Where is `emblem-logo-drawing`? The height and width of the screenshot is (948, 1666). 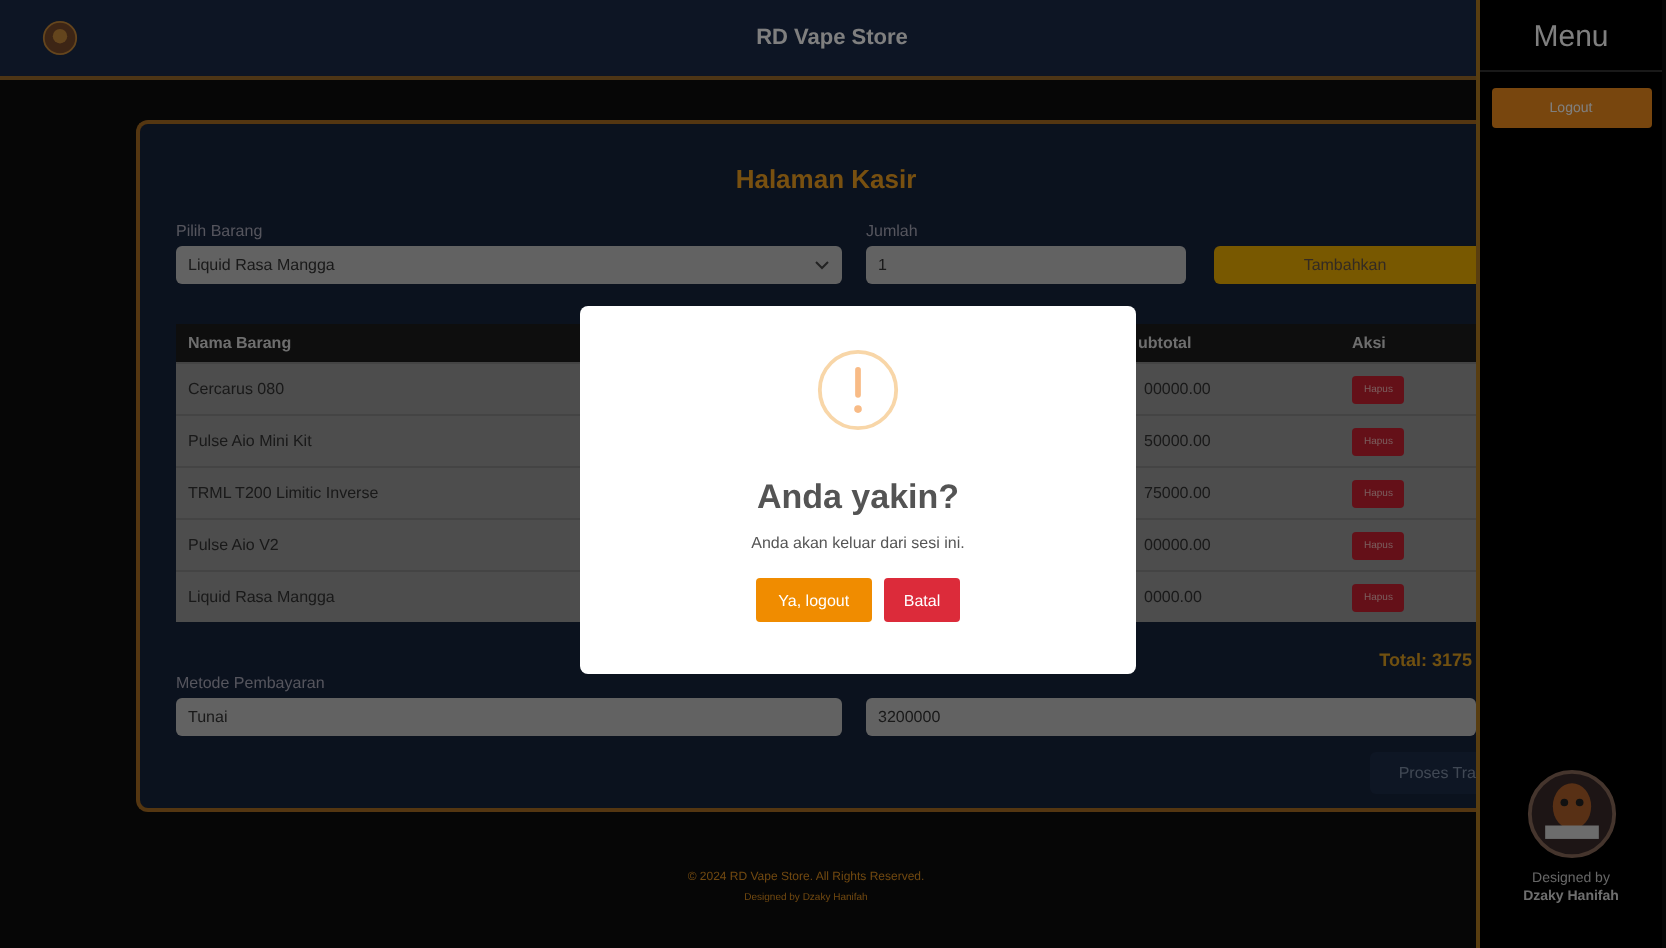
emblem-logo-drawing is located at coordinates (1571, 814).